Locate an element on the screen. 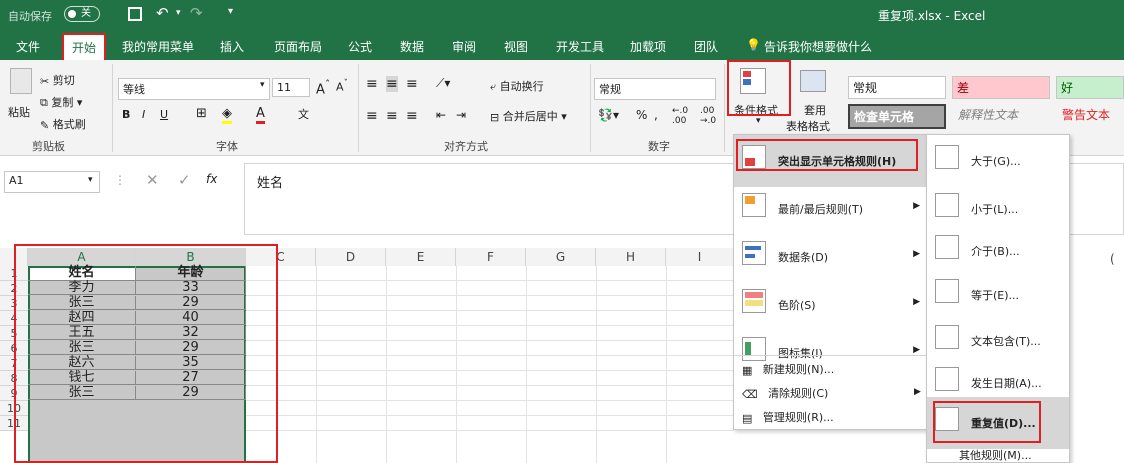 The image size is (1124, 463). name-box-dropdown-icon: ▾ is located at coordinates (90, 180).